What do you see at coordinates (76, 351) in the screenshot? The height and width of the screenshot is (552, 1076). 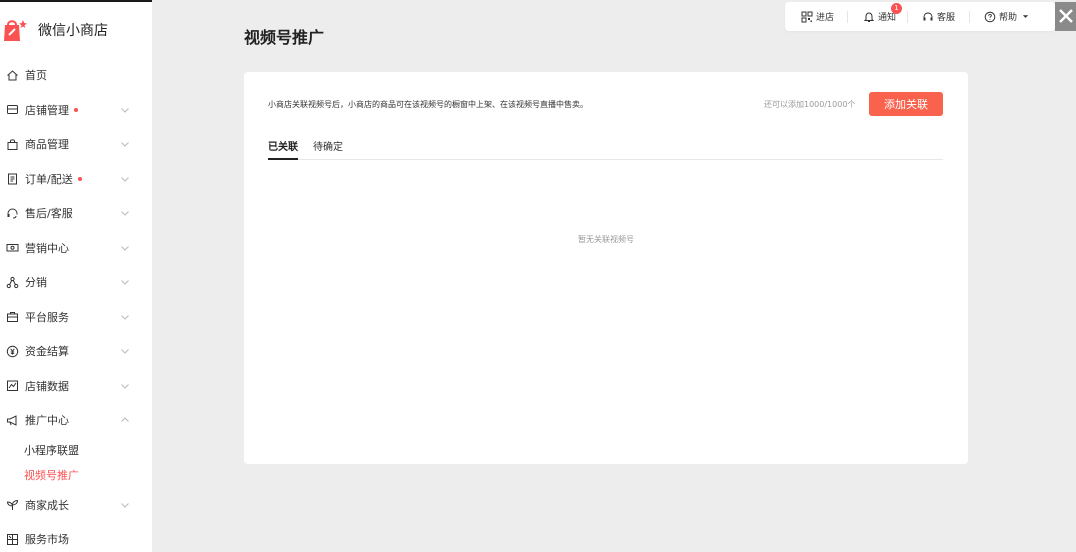 I see `sidebar-item: 资金结算` at bounding box center [76, 351].